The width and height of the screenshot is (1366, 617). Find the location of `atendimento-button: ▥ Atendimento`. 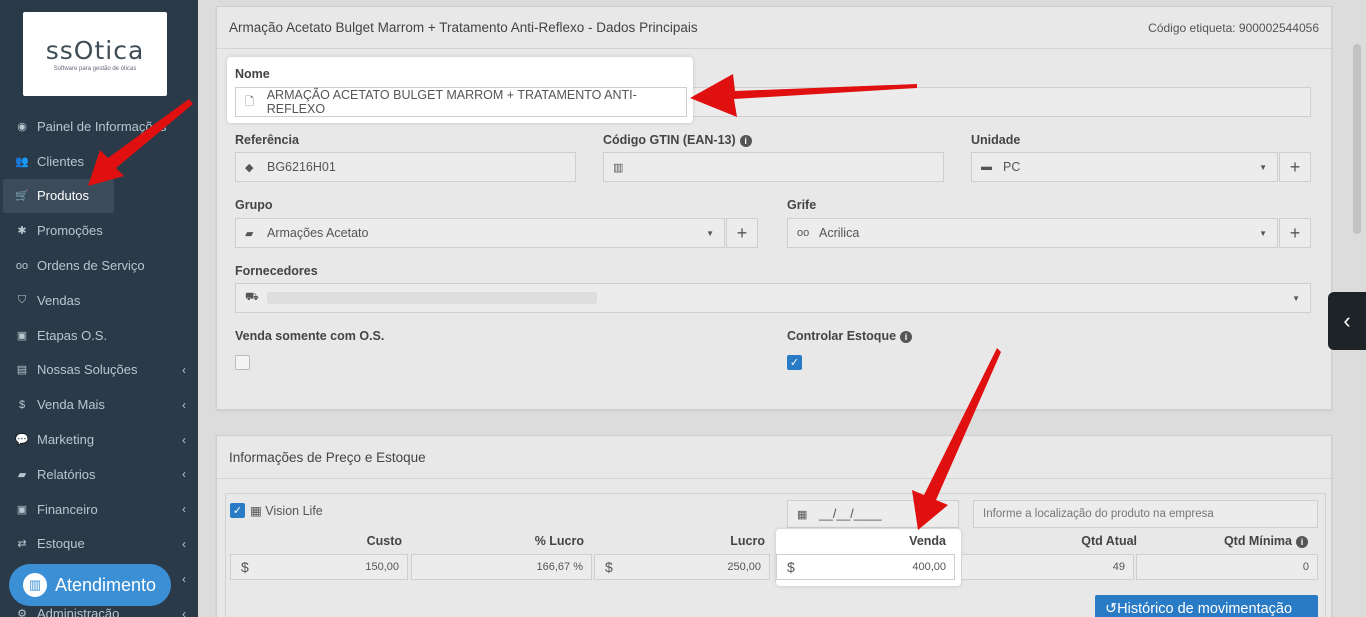

atendimento-button: ▥ Atendimento is located at coordinates (90, 585).